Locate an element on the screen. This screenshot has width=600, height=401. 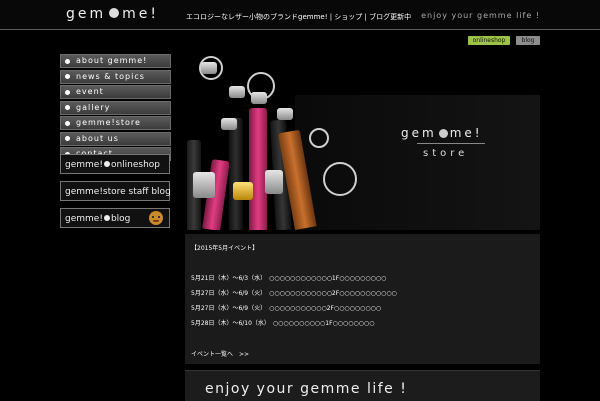
nav-item-label: news & topics is located at coordinates (110, 76).